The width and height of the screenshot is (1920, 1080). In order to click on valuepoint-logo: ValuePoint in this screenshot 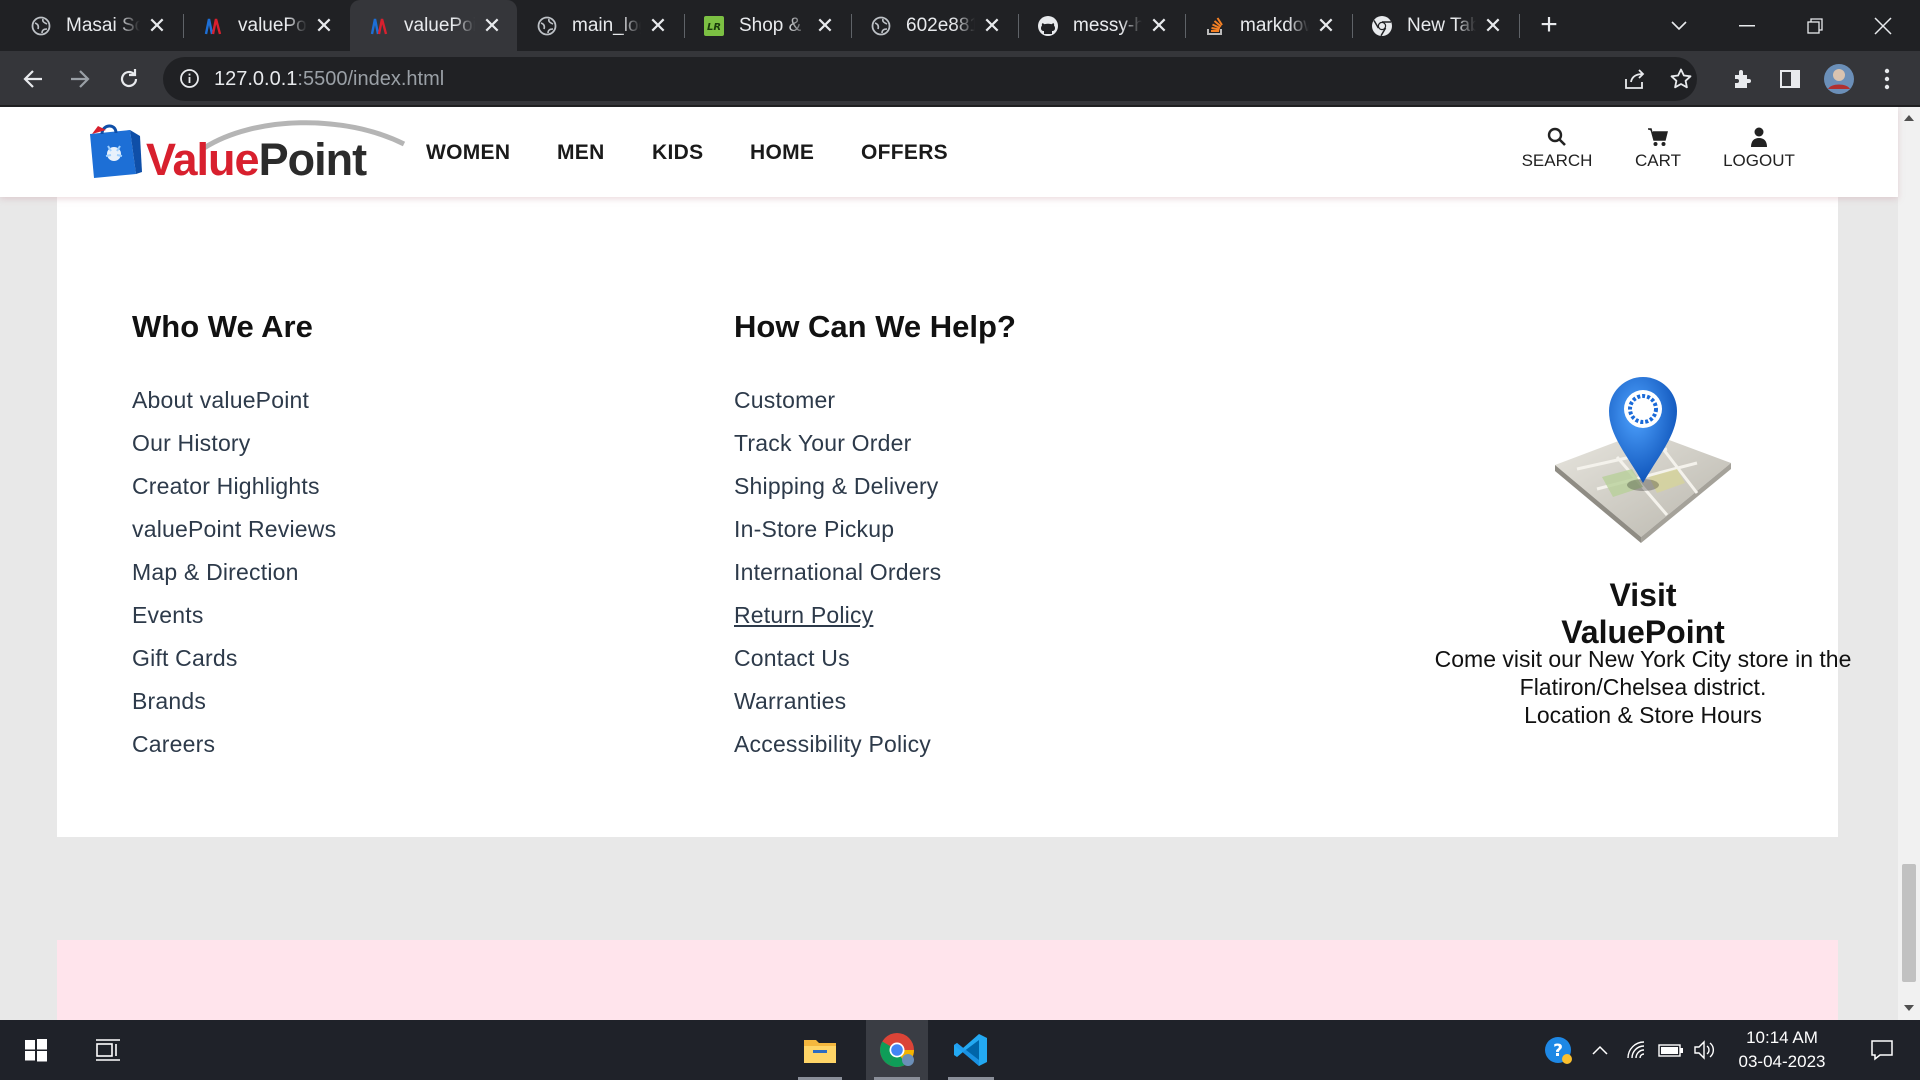, I will do `click(246, 152)`.